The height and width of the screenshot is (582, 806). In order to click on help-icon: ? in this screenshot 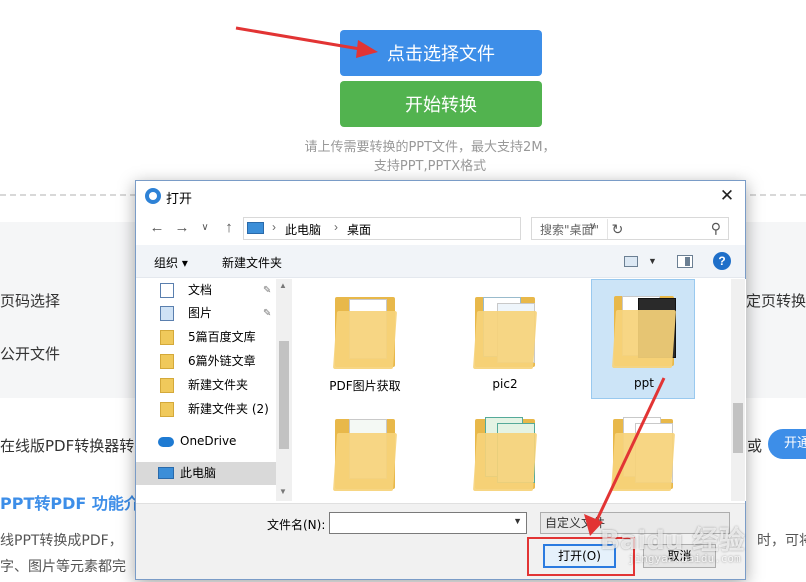, I will do `click(722, 261)`.